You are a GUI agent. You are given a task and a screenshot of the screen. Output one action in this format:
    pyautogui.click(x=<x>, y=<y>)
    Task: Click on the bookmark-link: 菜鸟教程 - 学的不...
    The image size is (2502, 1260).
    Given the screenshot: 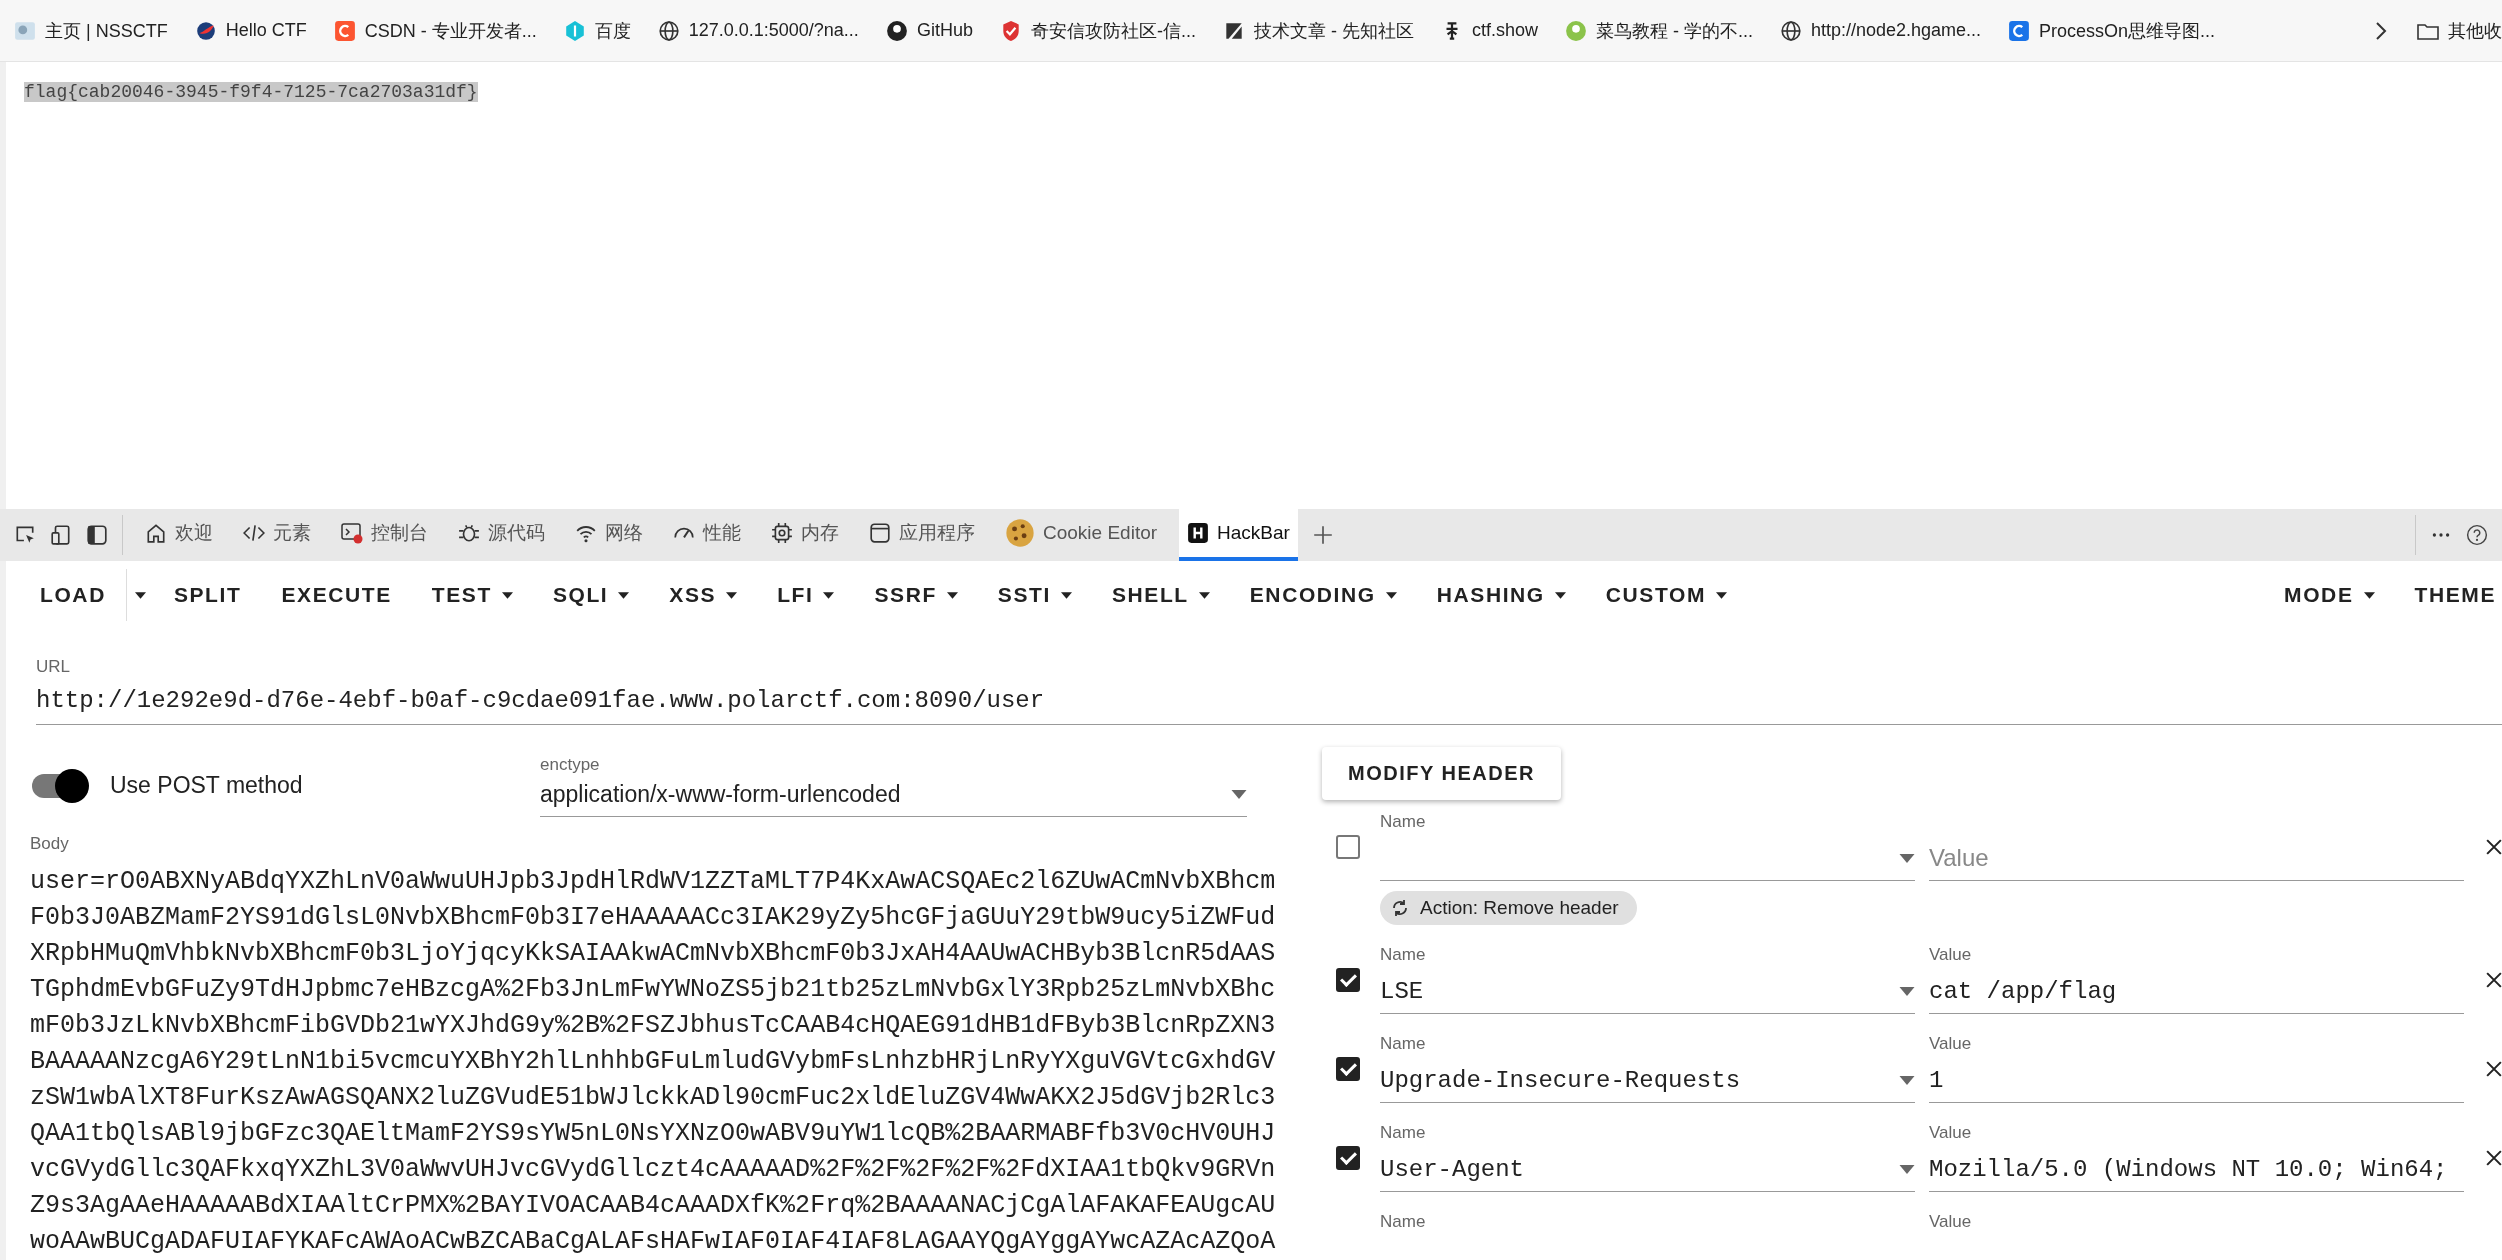 What is the action you would take?
    pyautogui.click(x=1674, y=30)
    